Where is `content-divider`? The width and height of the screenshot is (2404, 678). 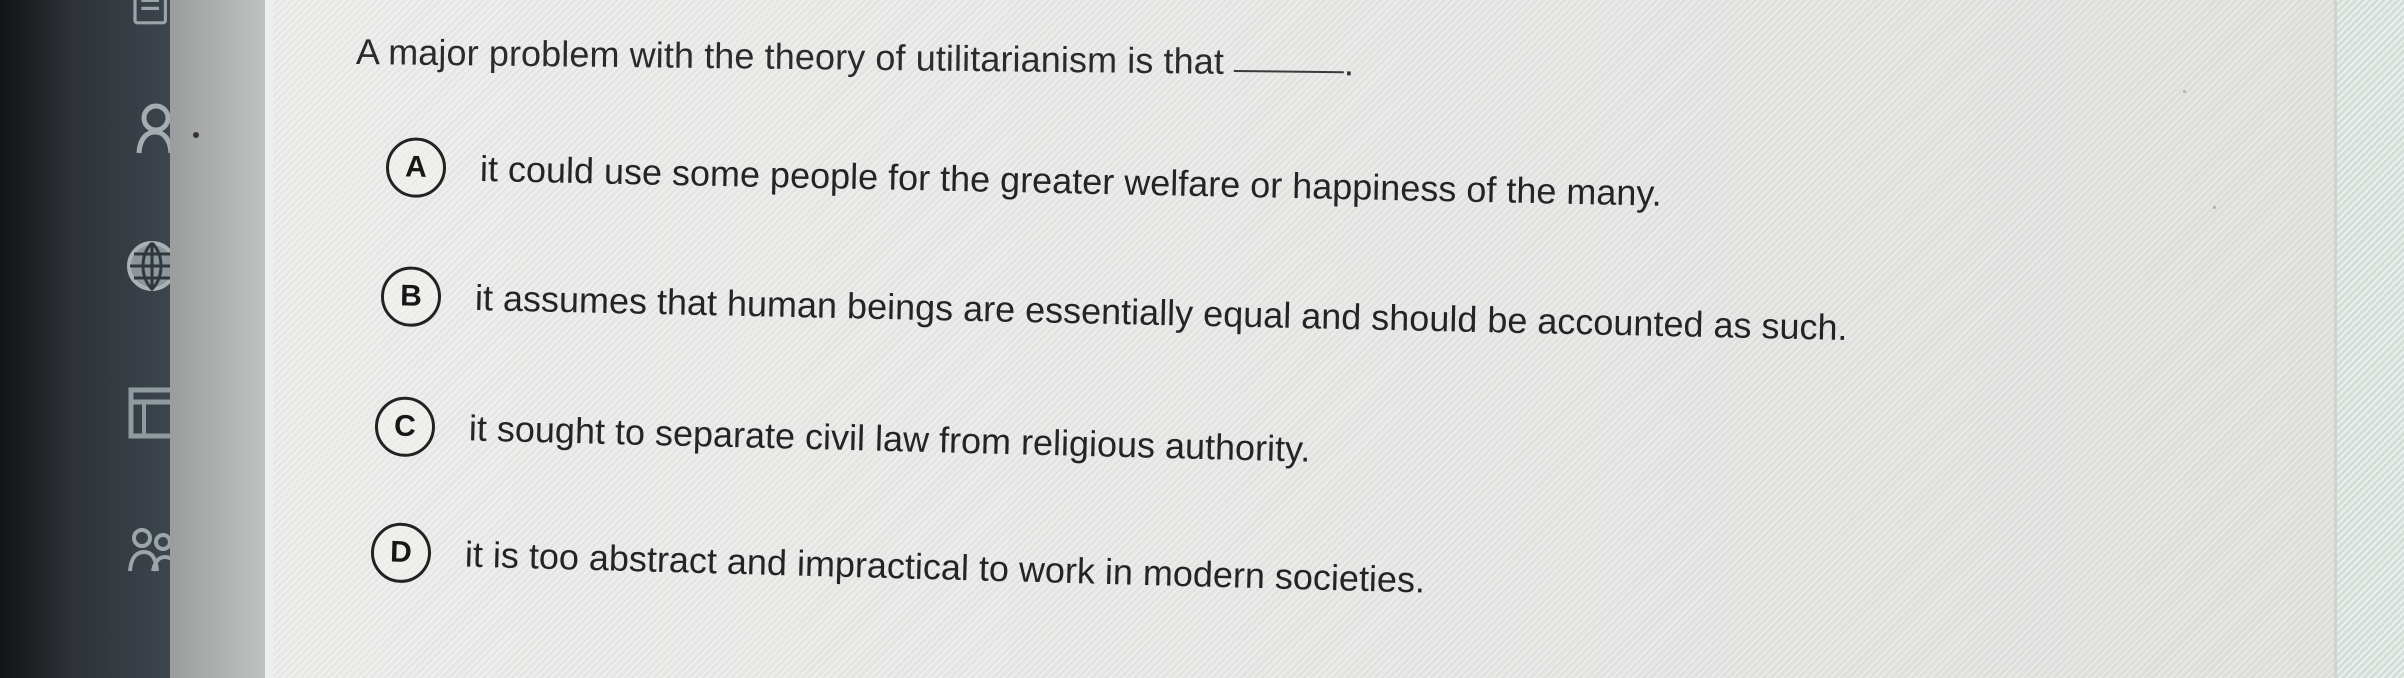
content-divider is located at coordinates (269, 339).